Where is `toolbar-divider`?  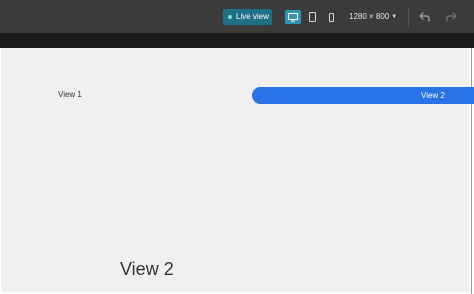 toolbar-divider is located at coordinates (408, 17).